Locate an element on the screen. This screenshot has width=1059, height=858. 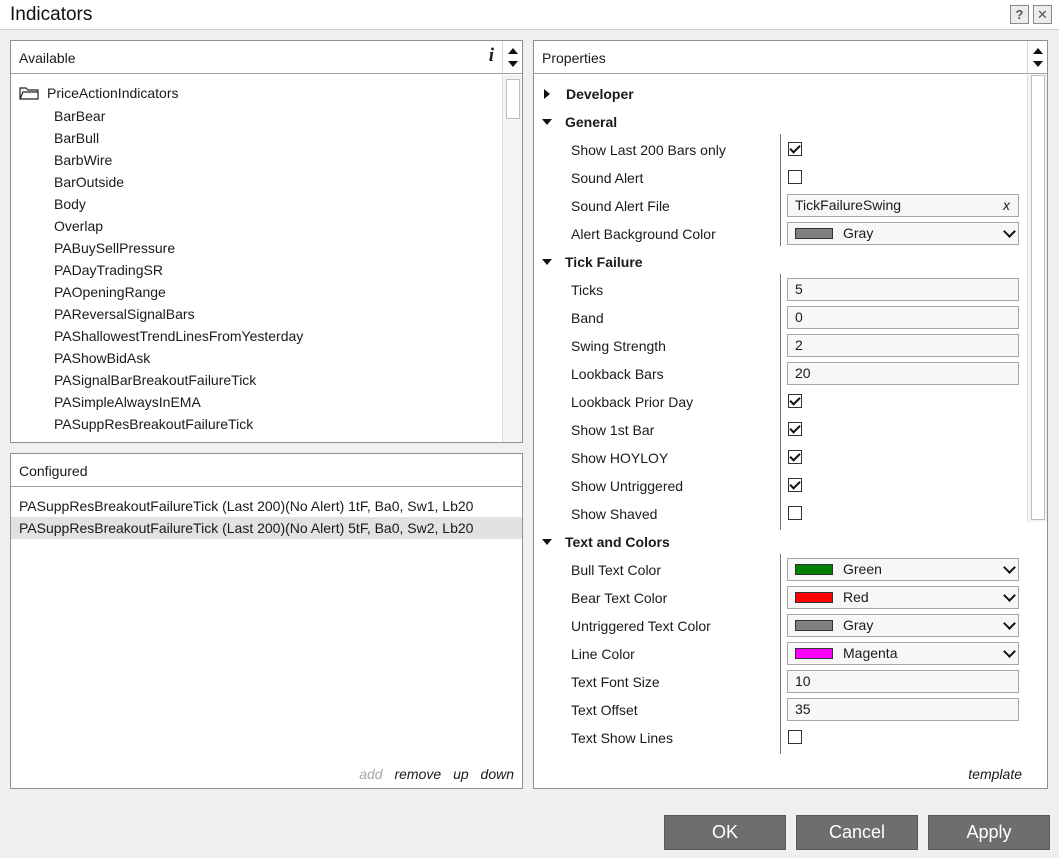
up-link: up is located at coordinates (461, 774).